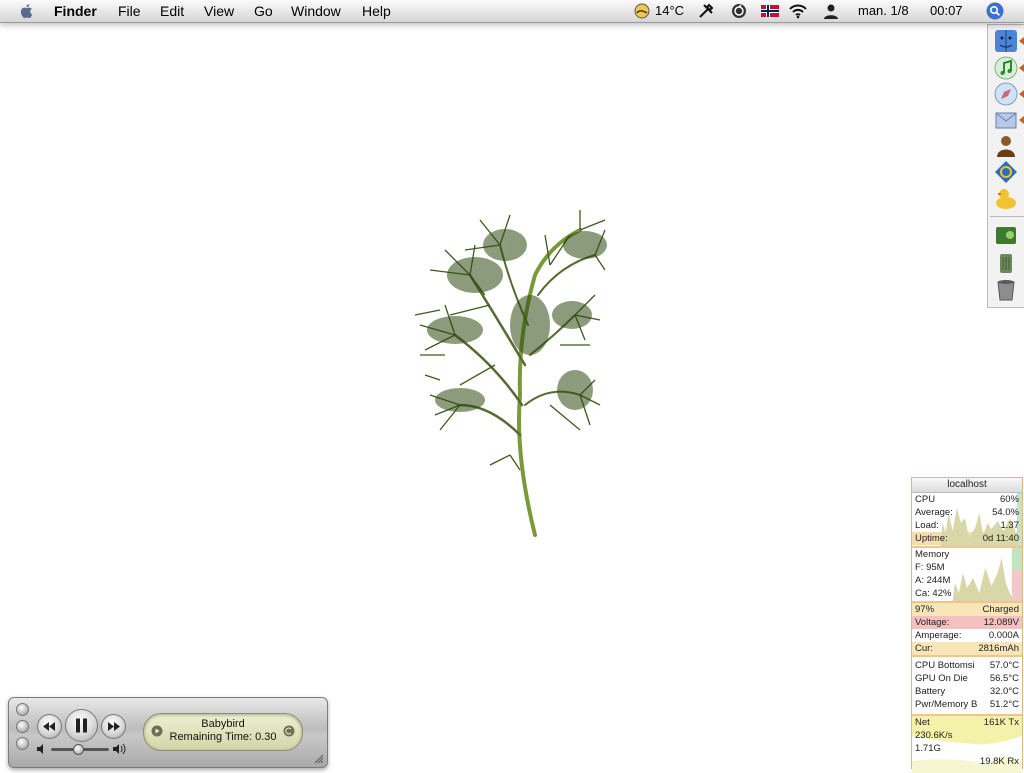 This screenshot has height=773, width=1024. What do you see at coordinates (223, 724) in the screenshot?
I see `track-title: Babybird` at bounding box center [223, 724].